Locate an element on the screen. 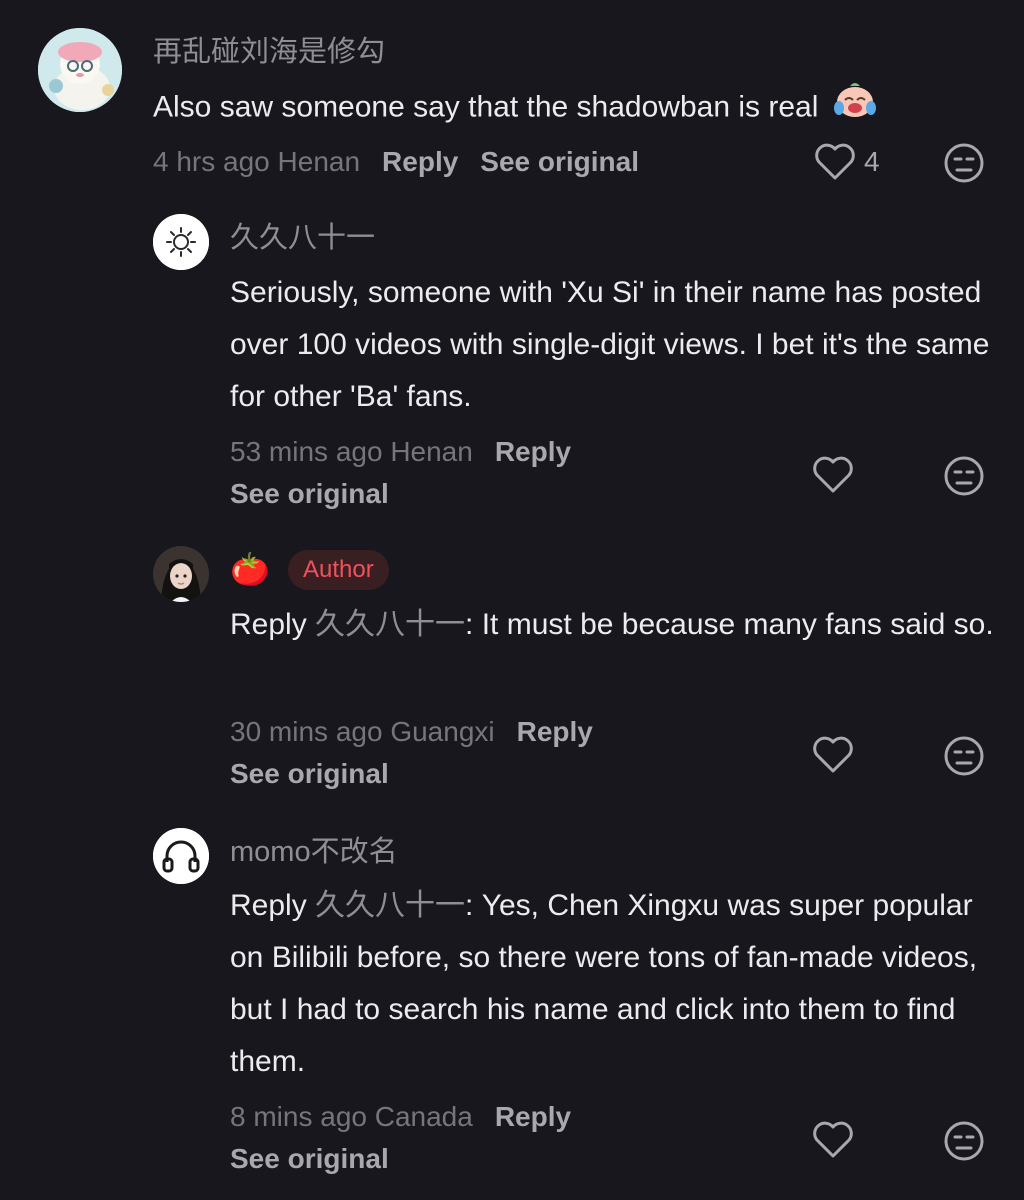  username: 再乱碰刘海是修勾 is located at coordinates (269, 52).